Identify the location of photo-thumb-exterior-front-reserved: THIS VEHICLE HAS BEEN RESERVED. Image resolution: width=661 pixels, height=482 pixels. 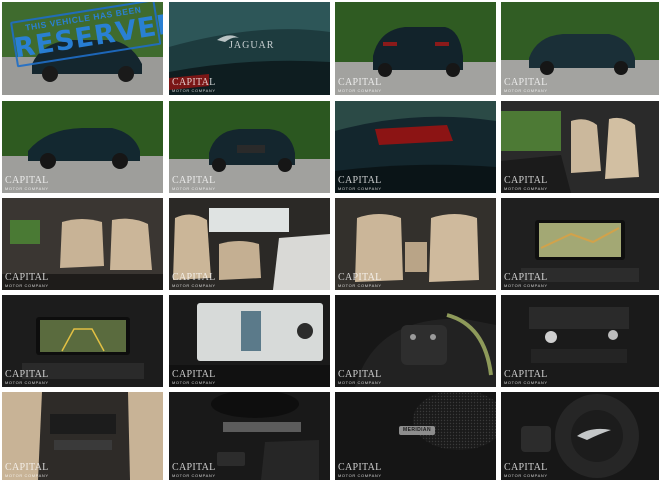
(82, 48).